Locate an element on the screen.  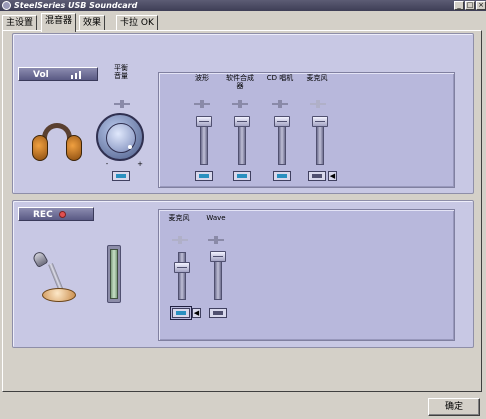
rec-mic-volume-thumb is located at coordinates (182, 267).